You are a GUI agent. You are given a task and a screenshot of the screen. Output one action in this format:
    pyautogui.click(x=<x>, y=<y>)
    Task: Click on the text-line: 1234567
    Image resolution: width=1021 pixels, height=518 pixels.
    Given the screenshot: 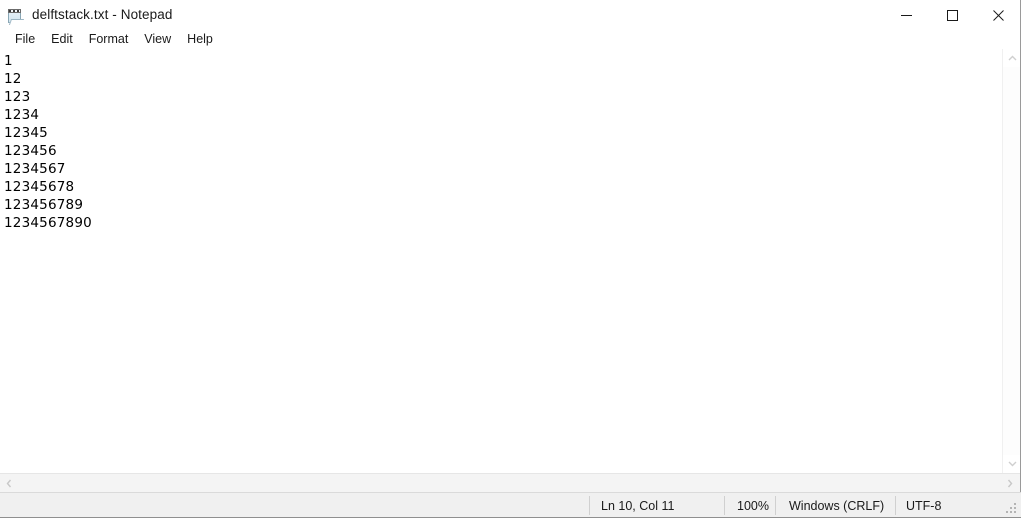 What is the action you would take?
    pyautogui.click(x=35, y=169)
    